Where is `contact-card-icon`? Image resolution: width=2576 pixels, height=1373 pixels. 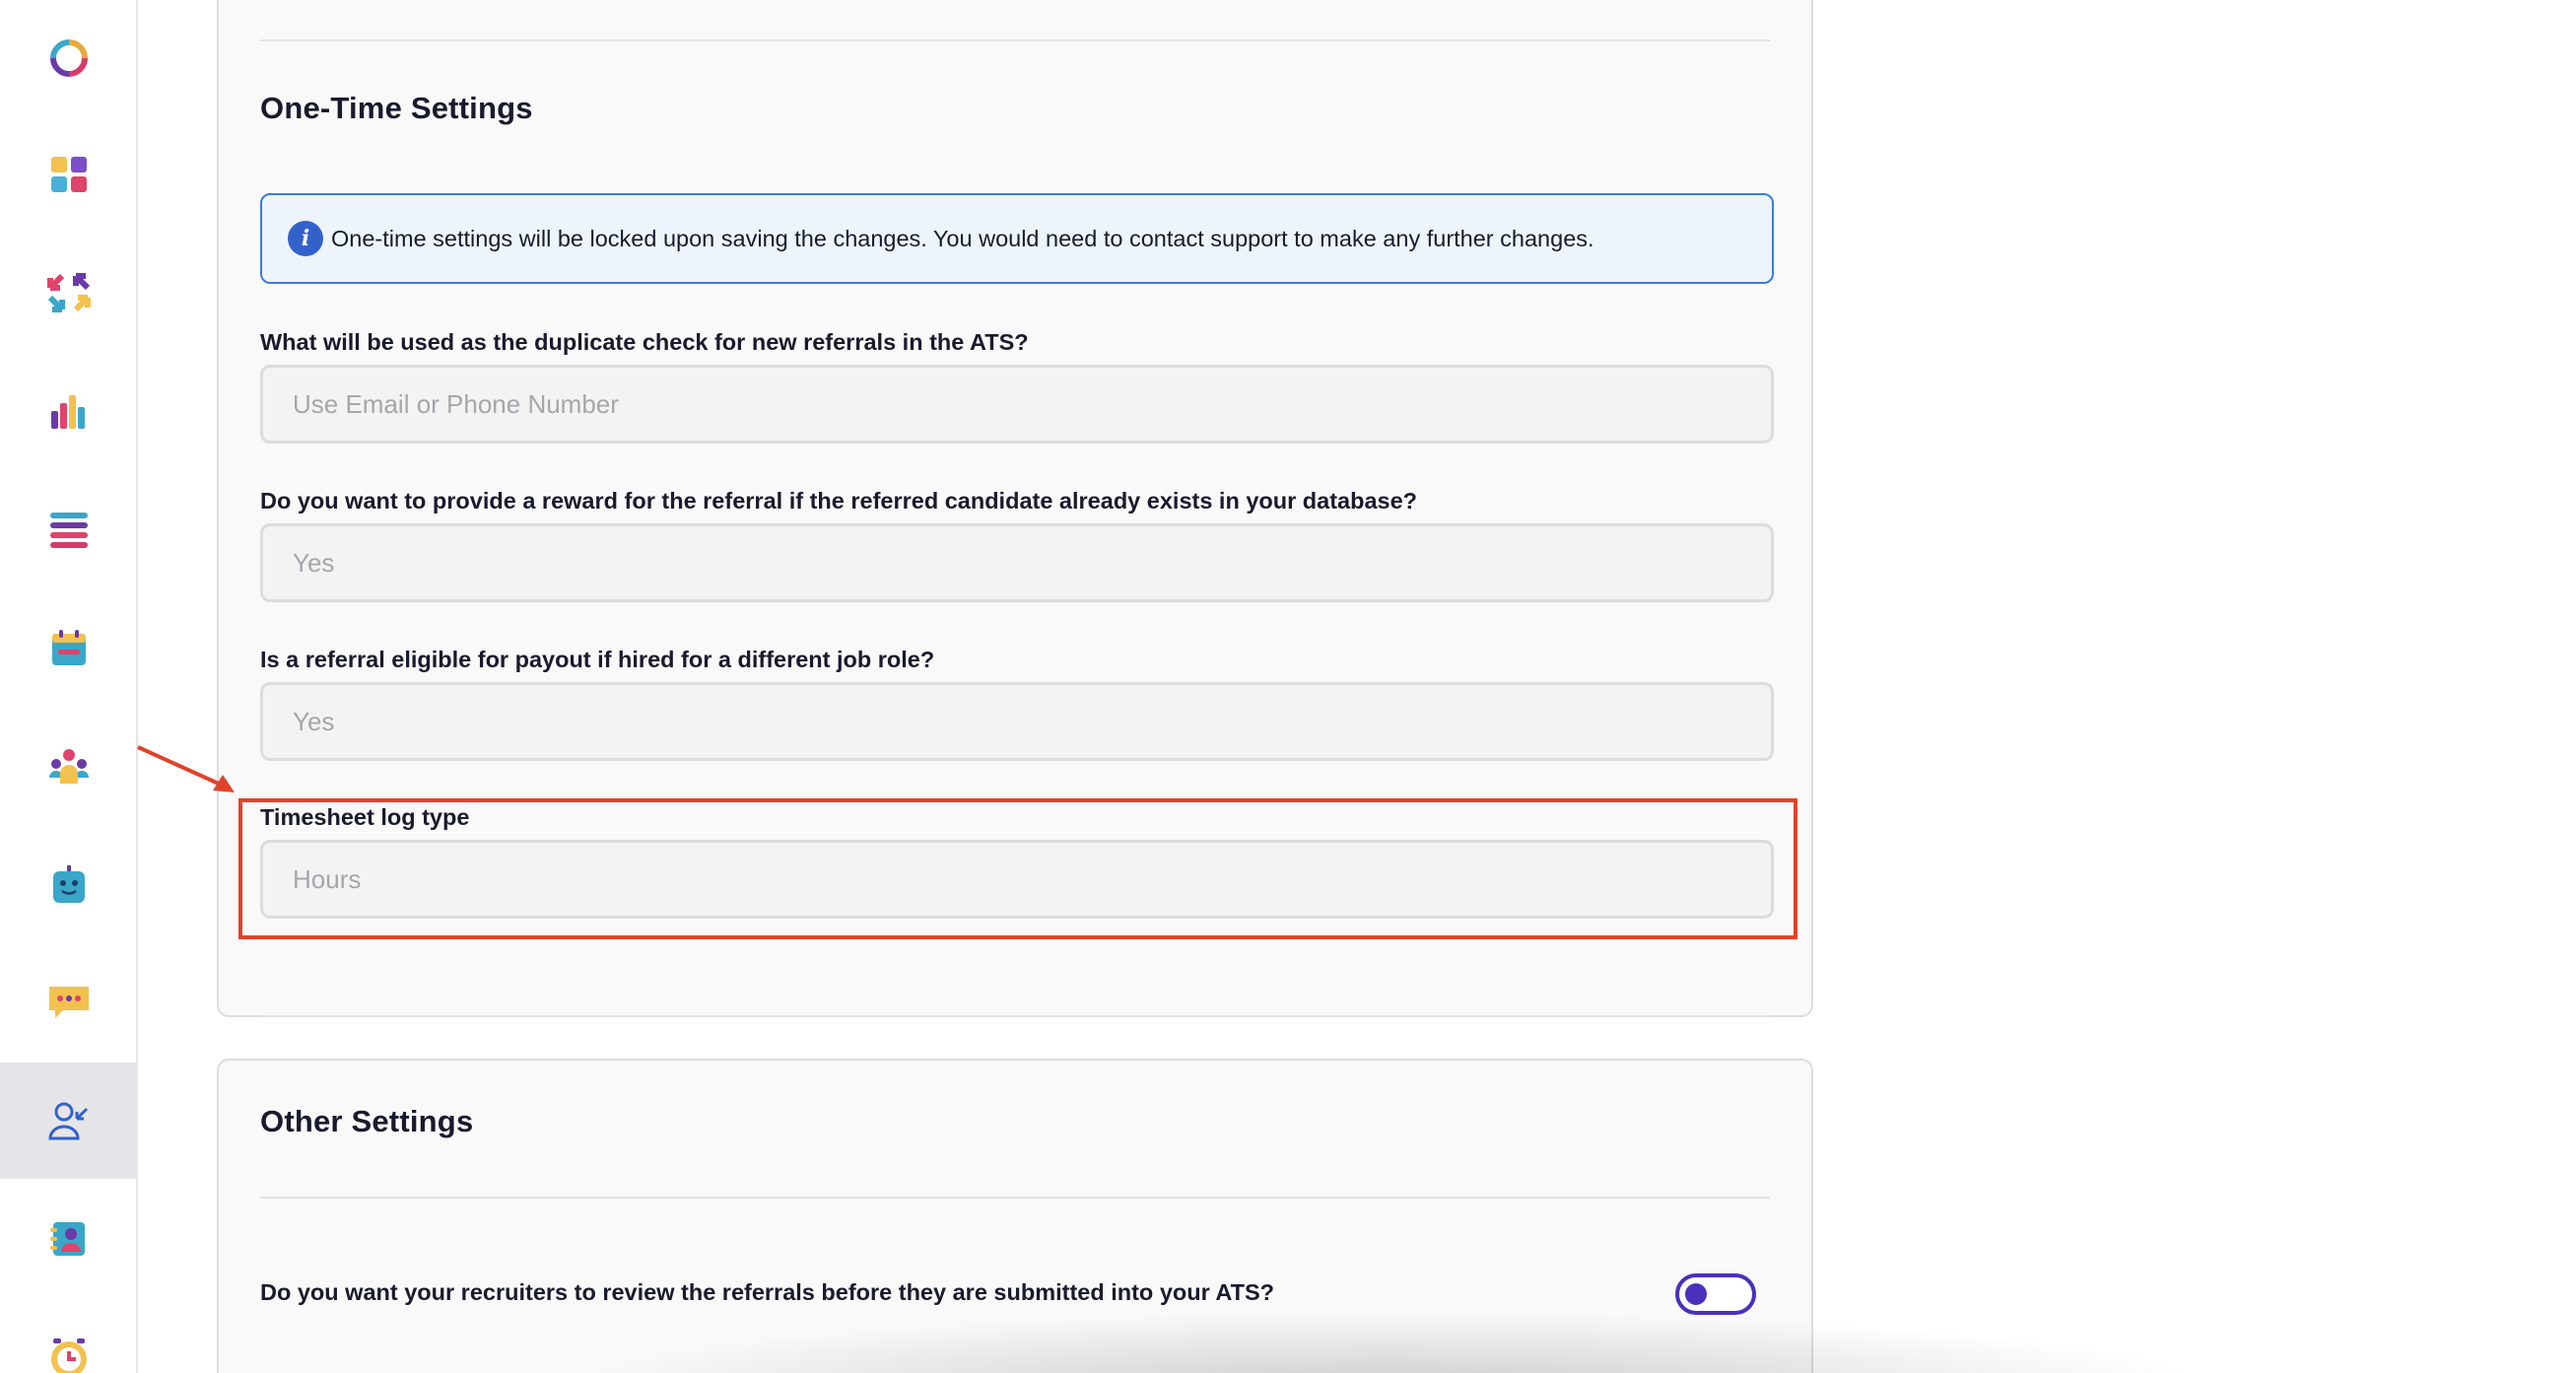 contact-card-icon is located at coordinates (67, 1239).